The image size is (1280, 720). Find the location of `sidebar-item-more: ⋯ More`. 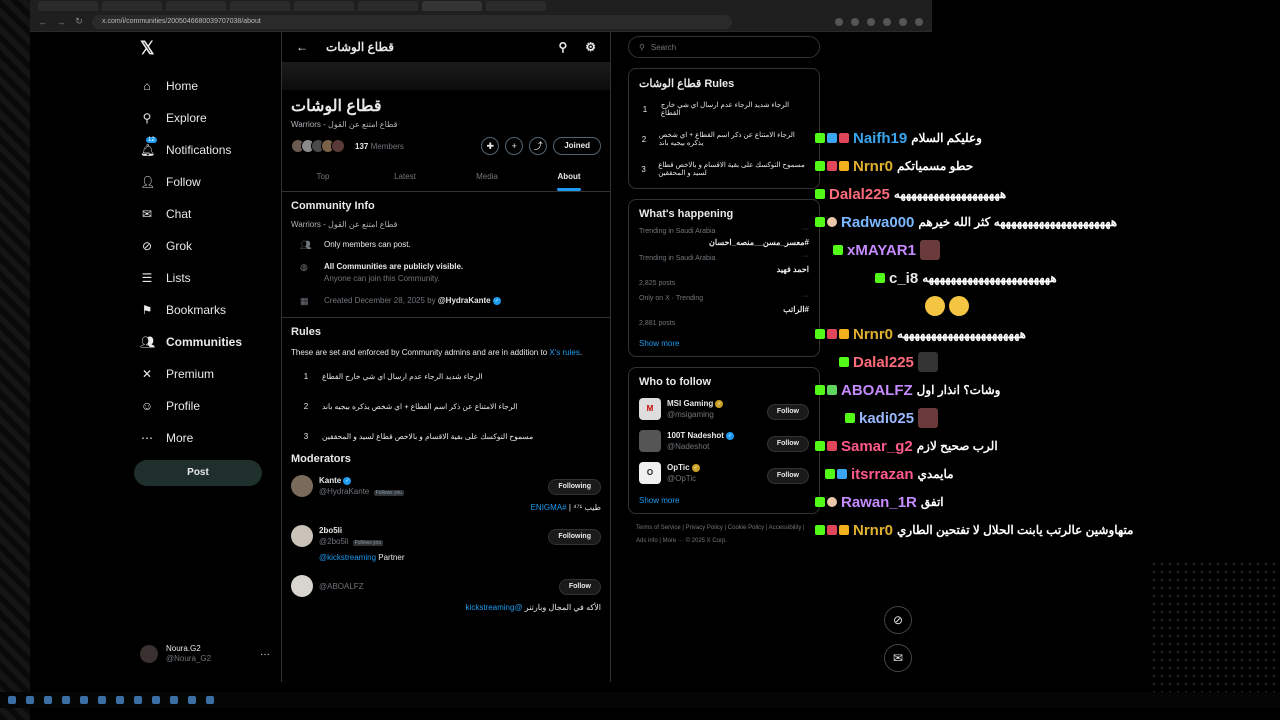

sidebar-item-more: ⋯ More is located at coordinates (191, 438).